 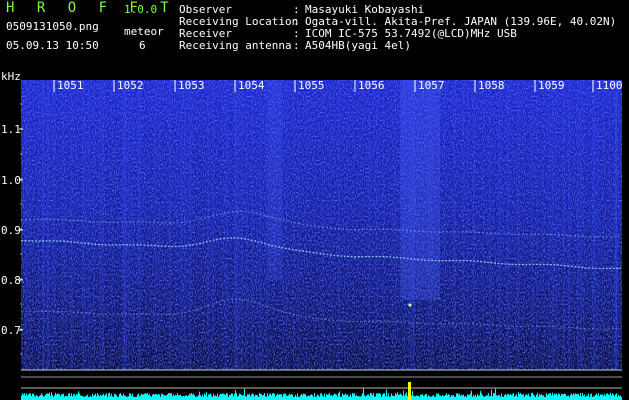 What do you see at coordinates (609, 85) in the screenshot?
I see `x-tick-label: 1100` at bounding box center [609, 85].